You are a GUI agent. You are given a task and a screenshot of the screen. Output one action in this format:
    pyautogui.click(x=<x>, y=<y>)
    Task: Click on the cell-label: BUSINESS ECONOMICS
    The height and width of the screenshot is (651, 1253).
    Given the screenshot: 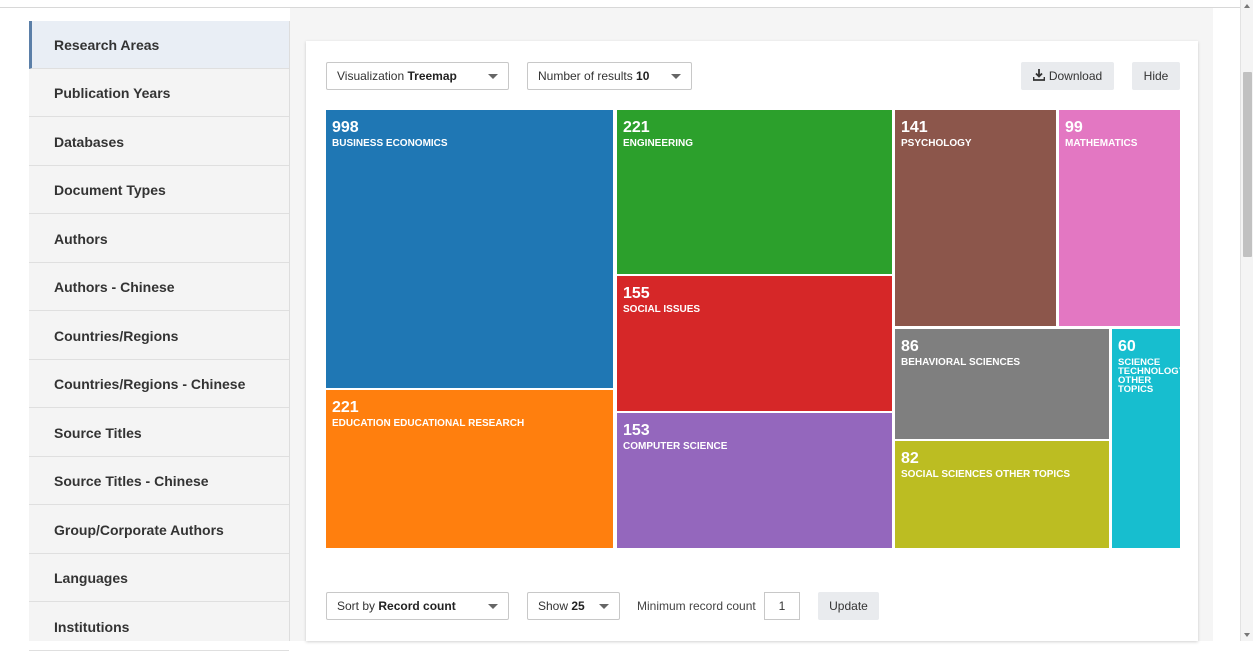 What is the action you would take?
    pyautogui.click(x=390, y=143)
    